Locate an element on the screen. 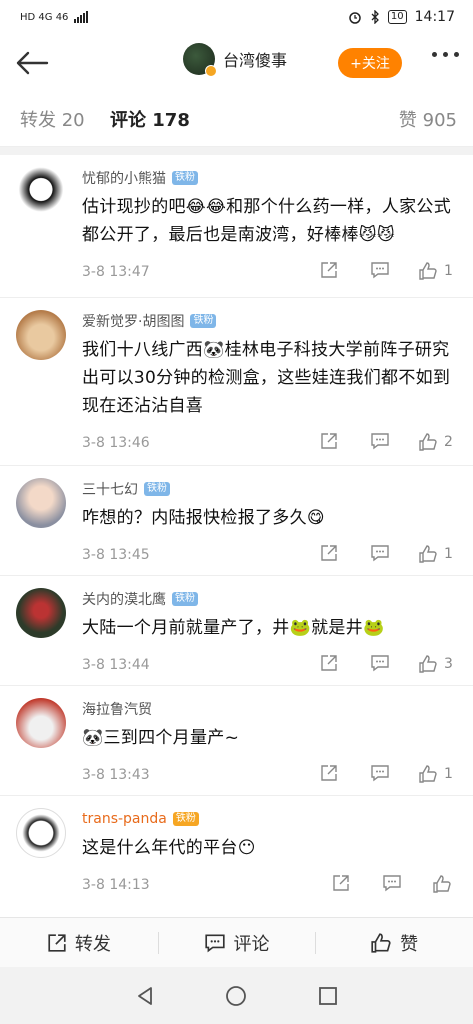  comment-time: 3-8 13:45 is located at coordinates (116, 555).